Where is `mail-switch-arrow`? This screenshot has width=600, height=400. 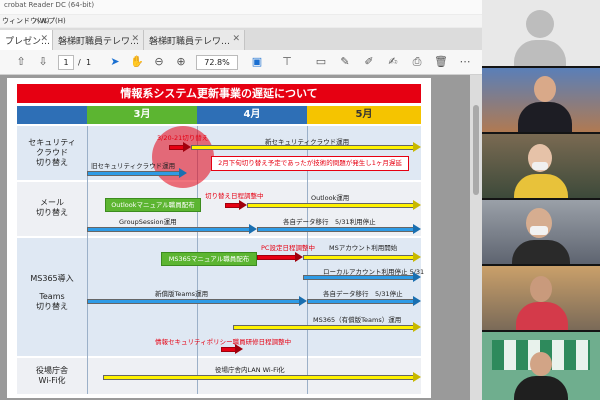 mail-switch-arrow is located at coordinates (236, 205).